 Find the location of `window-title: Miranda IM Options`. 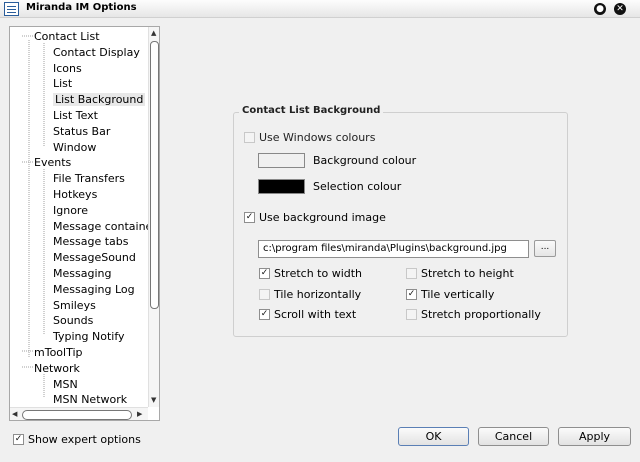

window-title: Miranda IM Options is located at coordinates (81, 7).